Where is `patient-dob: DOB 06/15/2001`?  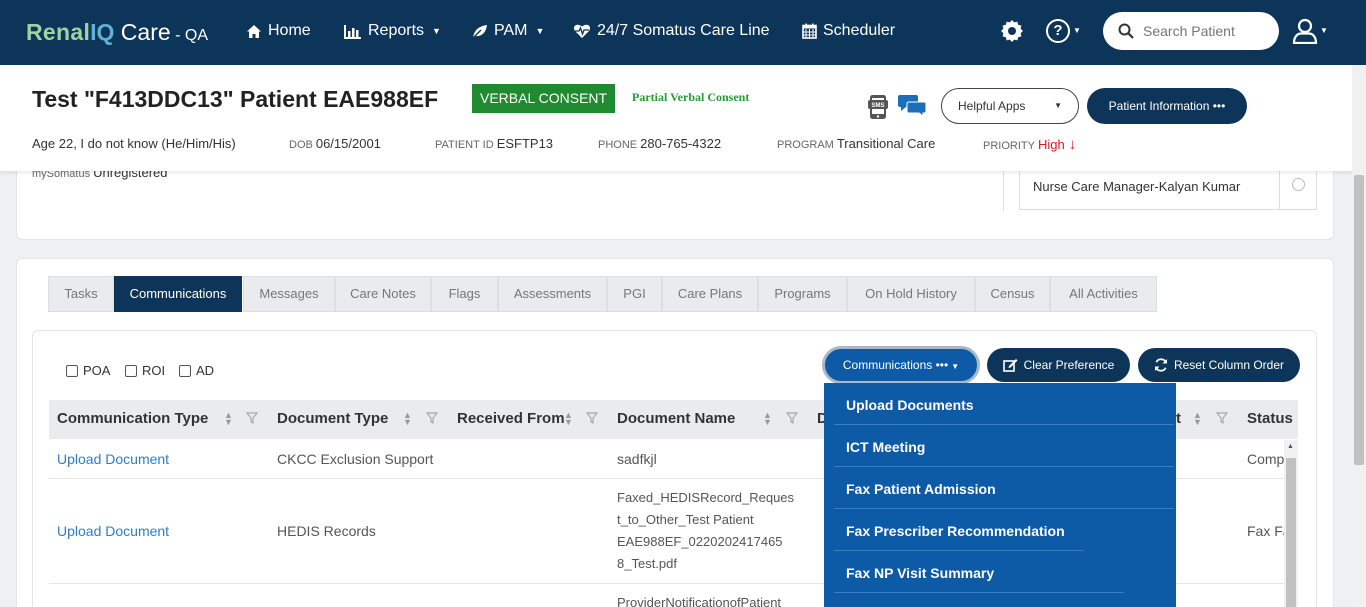
patient-dob: DOB 06/15/2001 is located at coordinates (335, 143).